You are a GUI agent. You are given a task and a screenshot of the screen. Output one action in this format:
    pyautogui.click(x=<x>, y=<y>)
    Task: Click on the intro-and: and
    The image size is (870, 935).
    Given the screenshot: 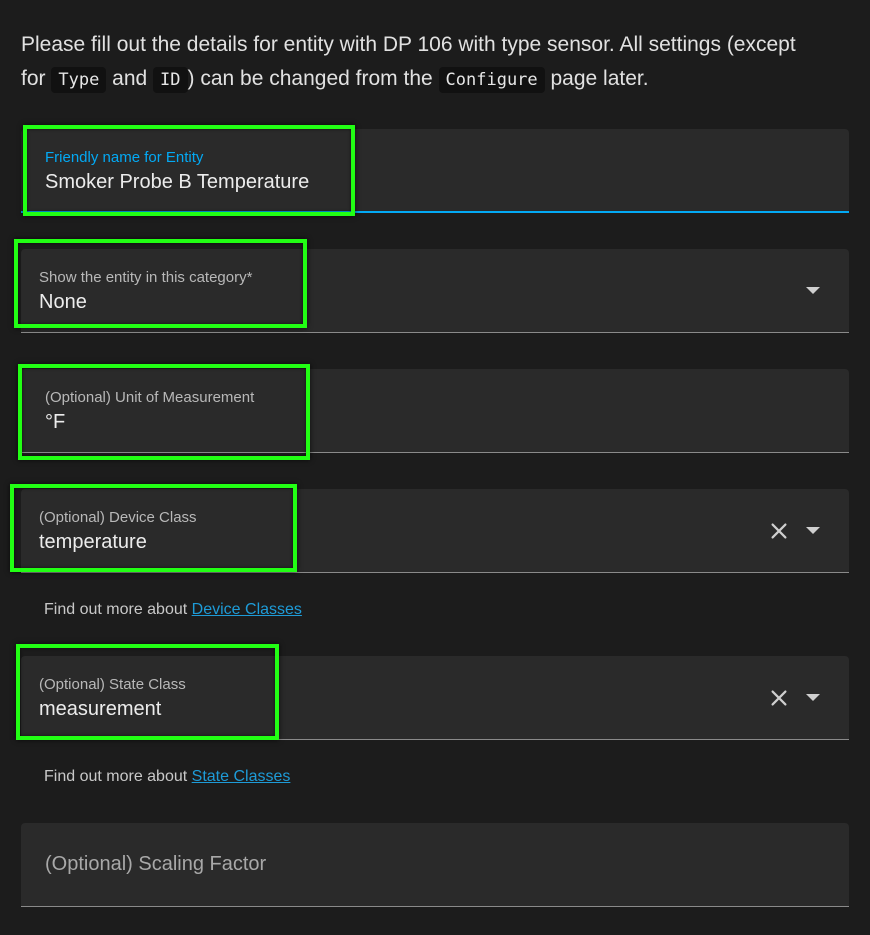 What is the action you would take?
    pyautogui.click(x=130, y=78)
    